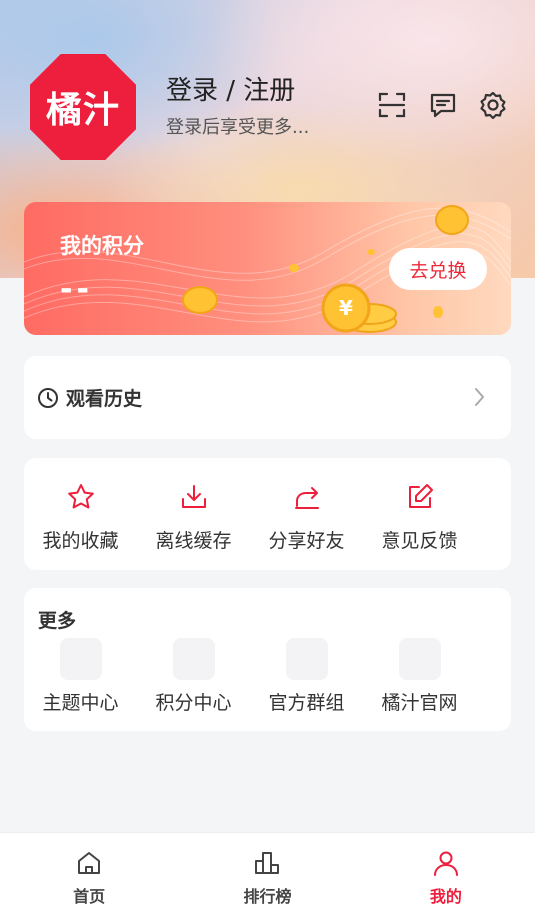  What do you see at coordinates (89, 863) in the screenshot?
I see `home-icon` at bounding box center [89, 863].